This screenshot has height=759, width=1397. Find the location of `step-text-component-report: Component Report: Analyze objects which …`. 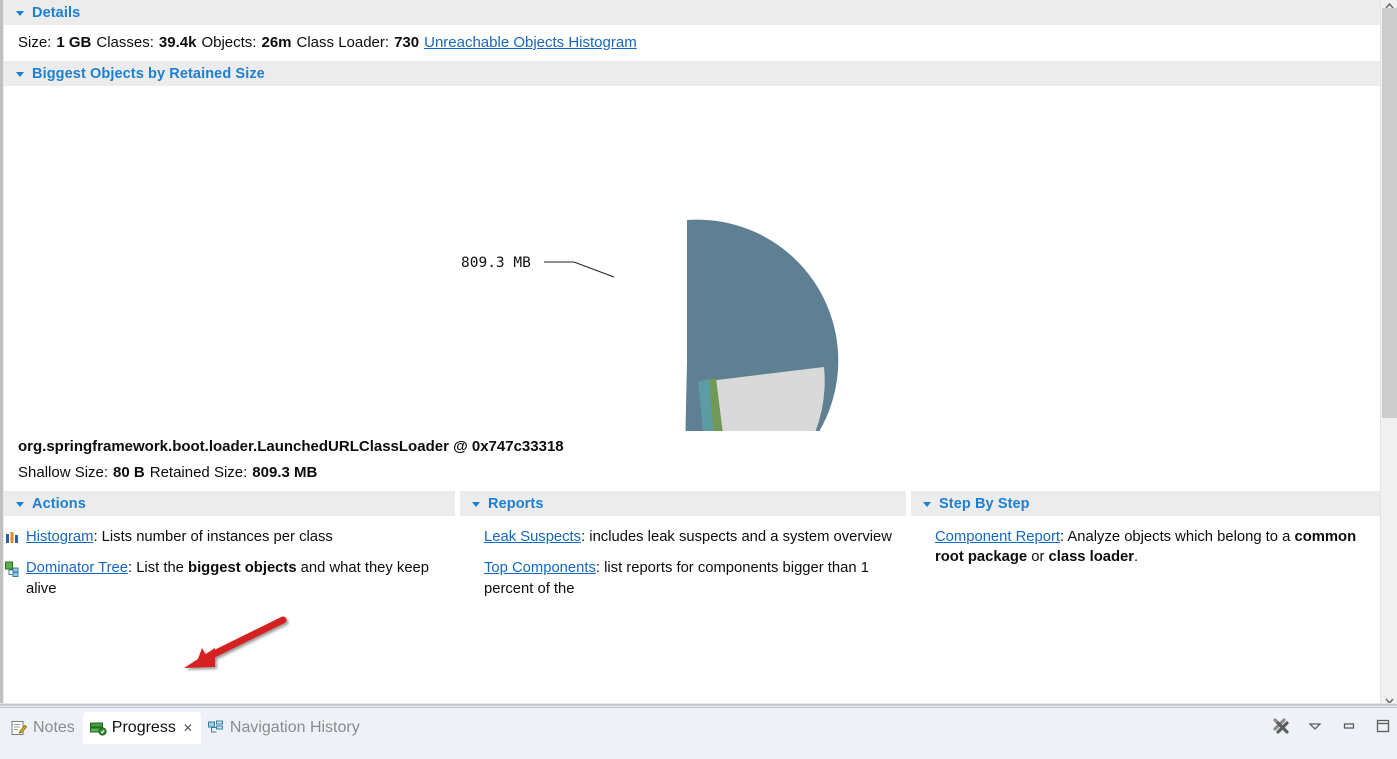

step-text-component-report: Component Report: Analyze objects which … is located at coordinates (1150, 547).